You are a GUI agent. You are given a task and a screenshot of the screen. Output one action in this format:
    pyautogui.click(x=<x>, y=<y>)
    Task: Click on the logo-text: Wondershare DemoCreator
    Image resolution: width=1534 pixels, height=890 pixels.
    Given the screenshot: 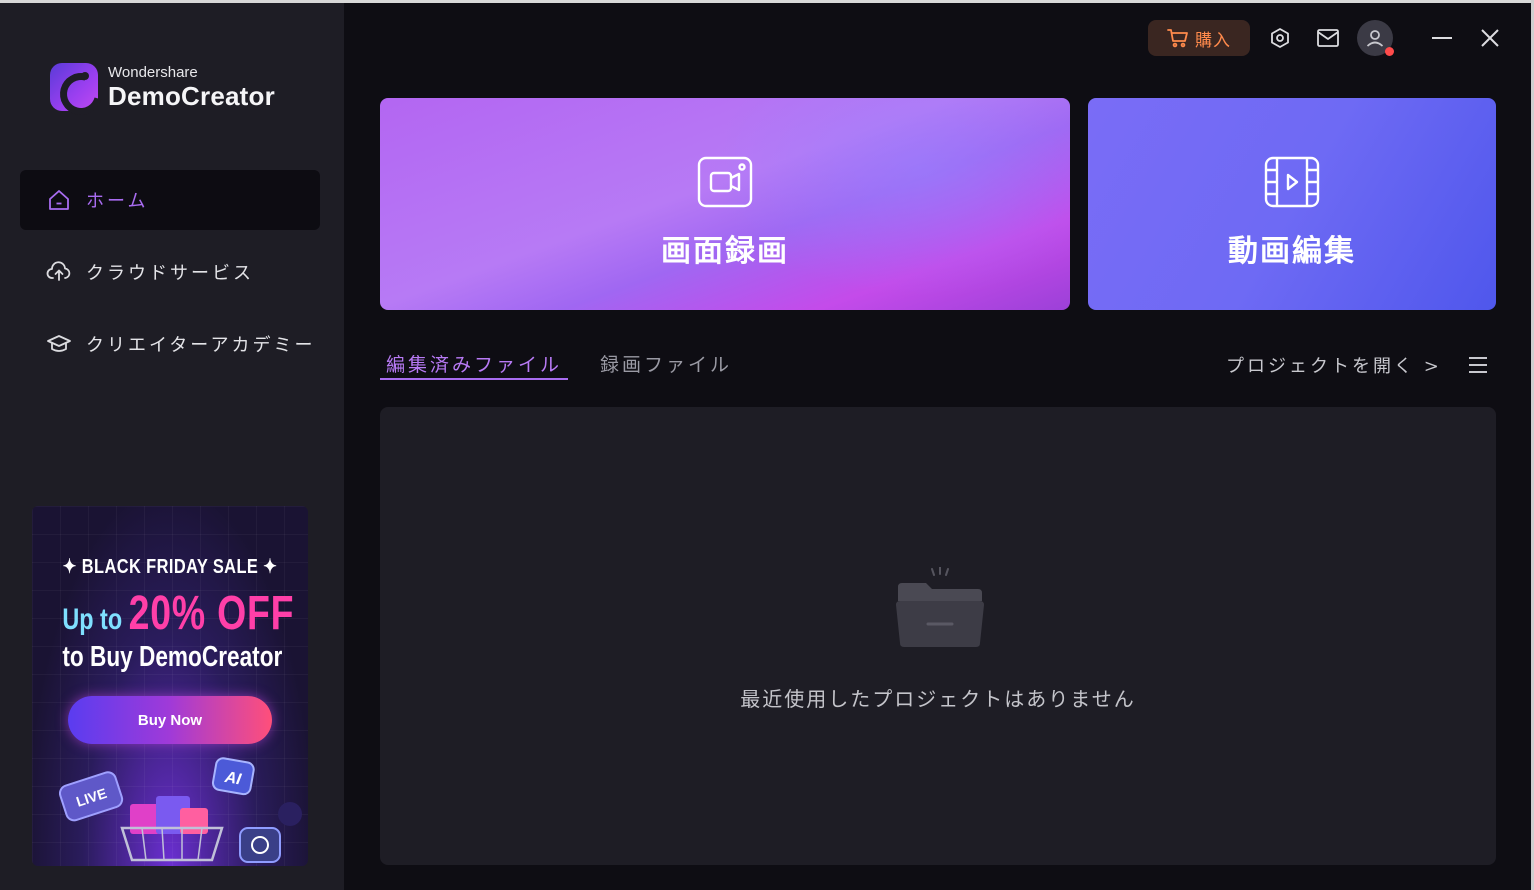 What is the action you would take?
    pyautogui.click(x=191, y=87)
    